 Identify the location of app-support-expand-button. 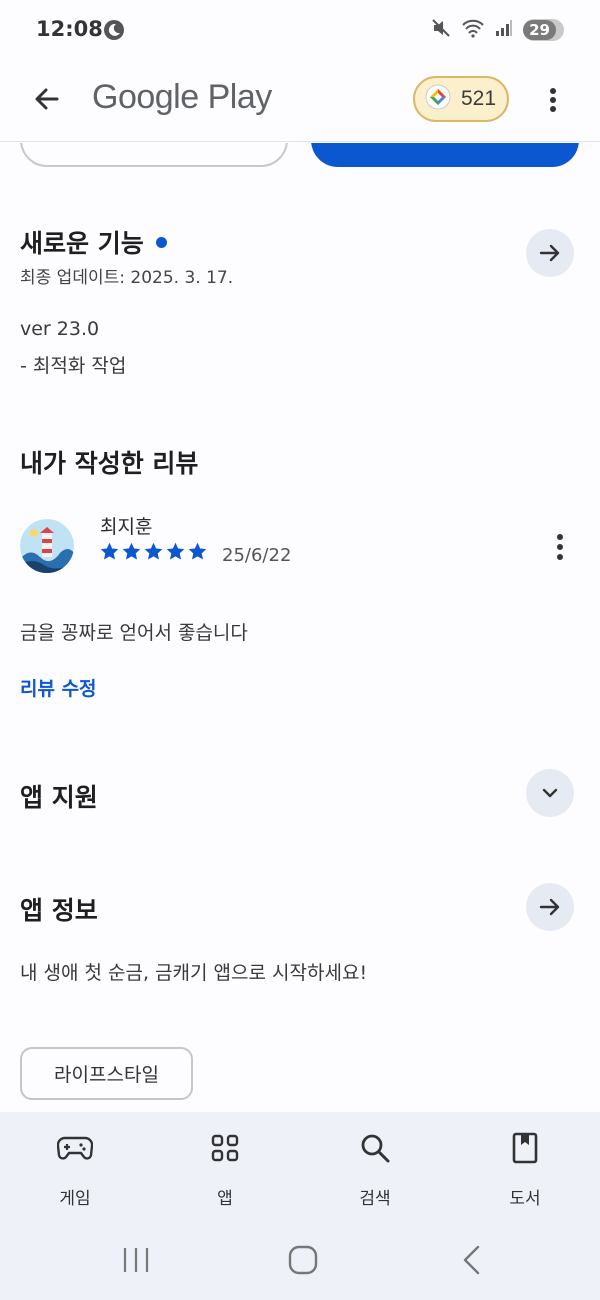
(550, 793).